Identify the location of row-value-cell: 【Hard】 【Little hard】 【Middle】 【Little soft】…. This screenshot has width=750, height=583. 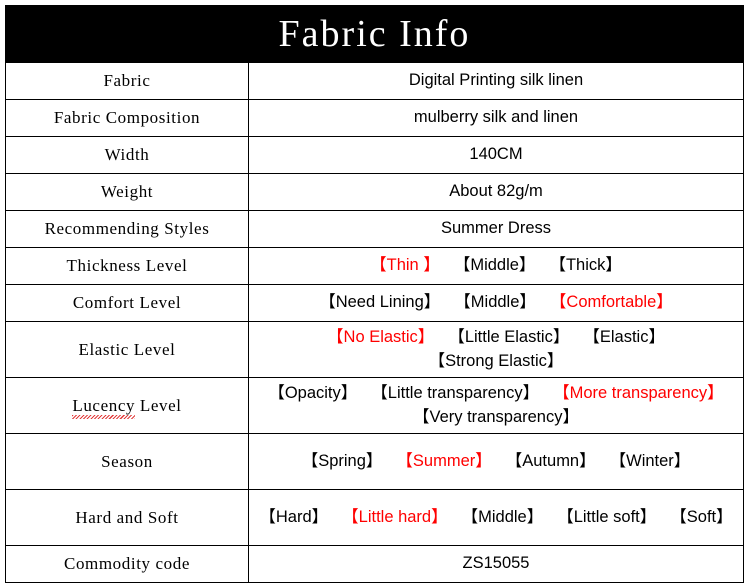
(496, 517).